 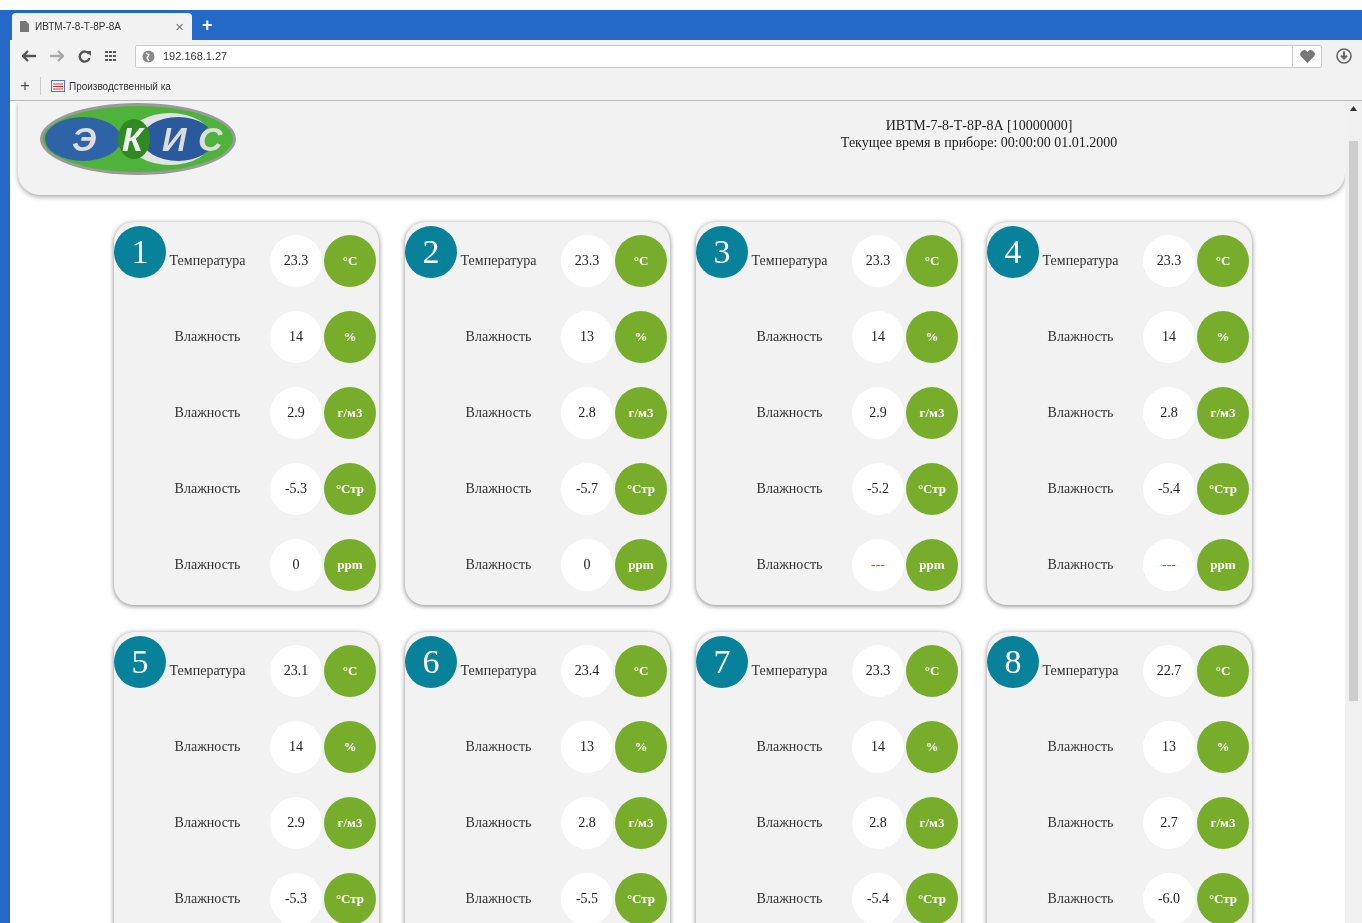 What do you see at coordinates (1353, 421) in the screenshot?
I see `scrollbar-thumb` at bounding box center [1353, 421].